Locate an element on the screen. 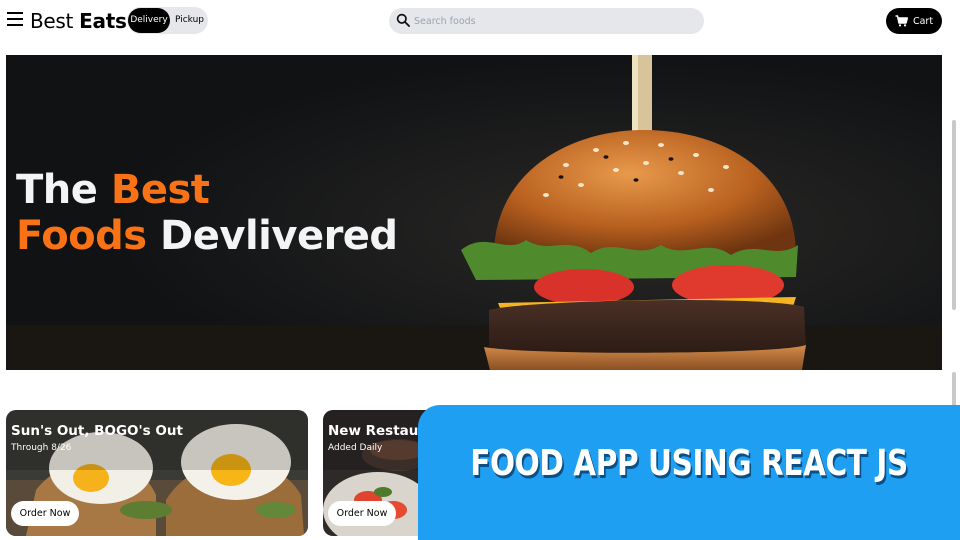 This screenshot has width=960, height=540. title-banner: FOOD APP USING REACT JS is located at coordinates (689, 472).